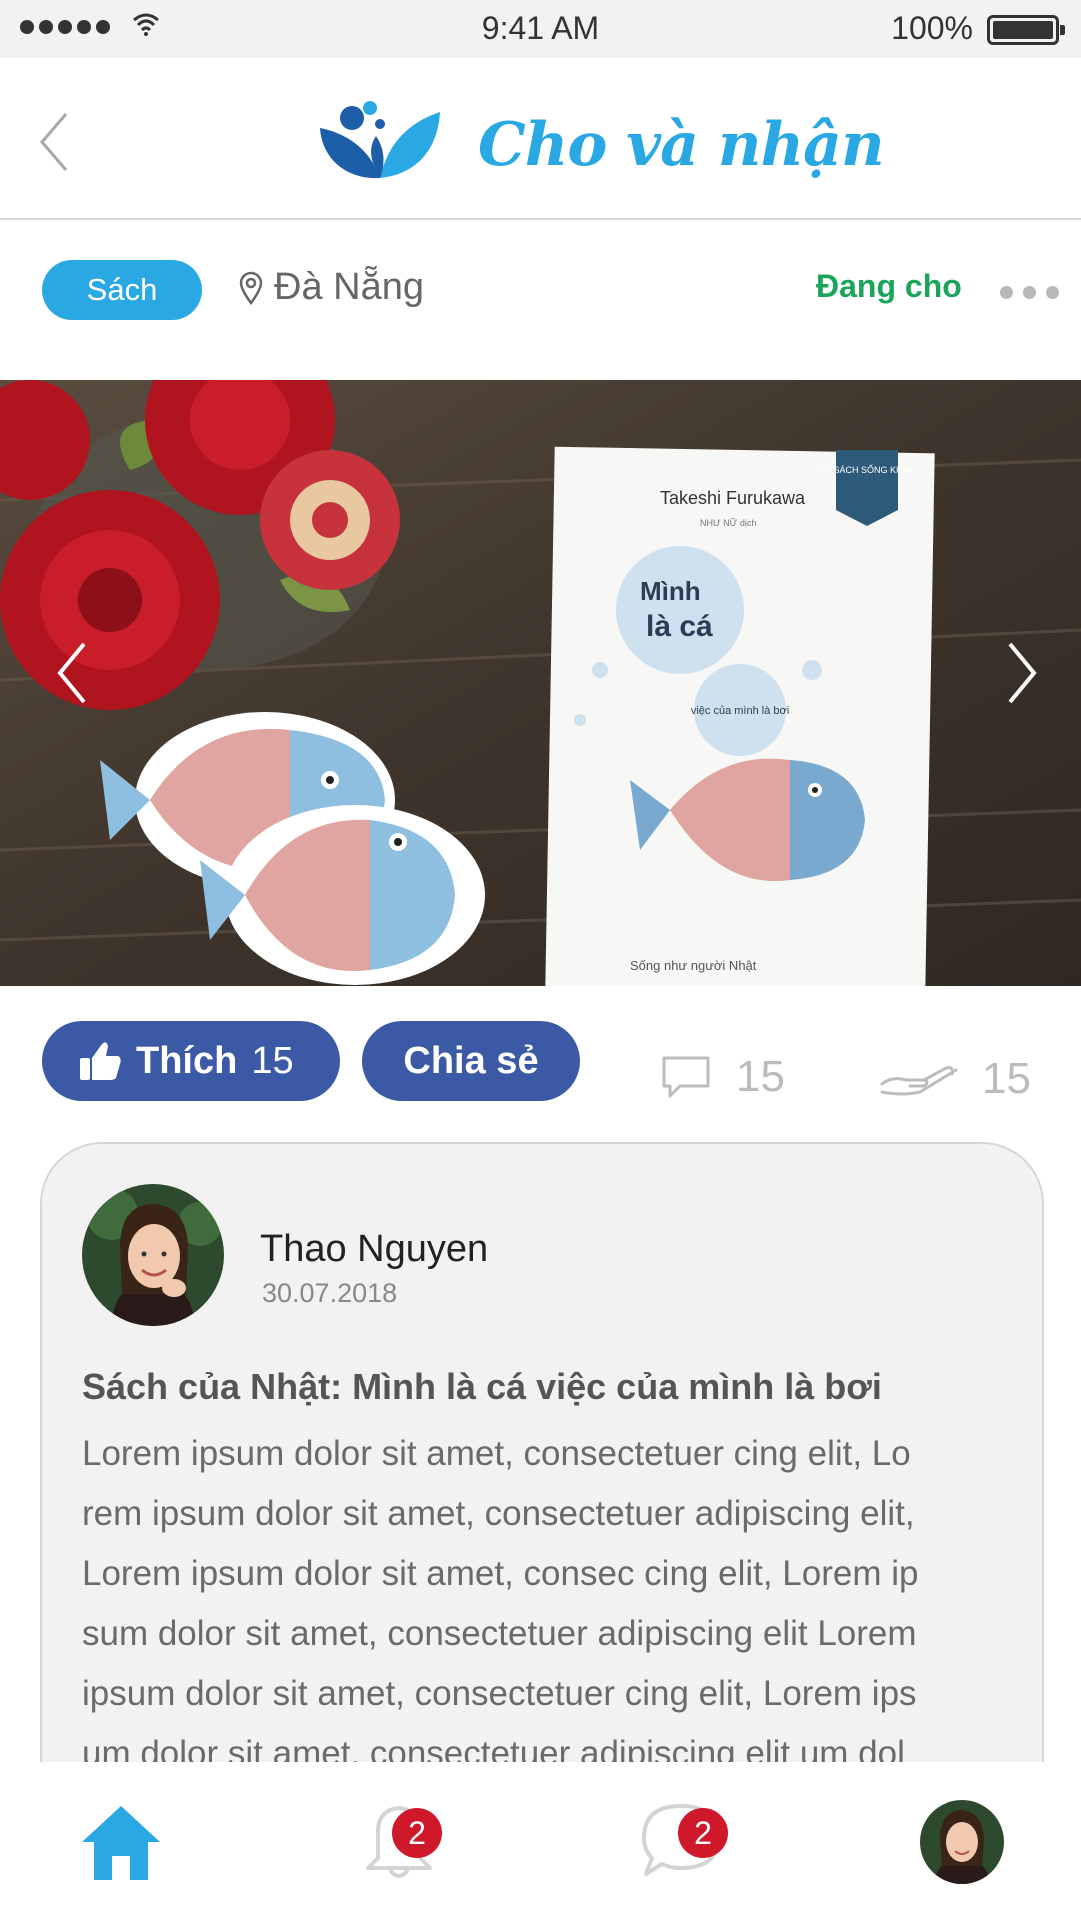 This screenshot has width=1081, height=1921. Describe the element at coordinates (187, 1060) in the screenshot. I see `like-label: Thích` at that location.